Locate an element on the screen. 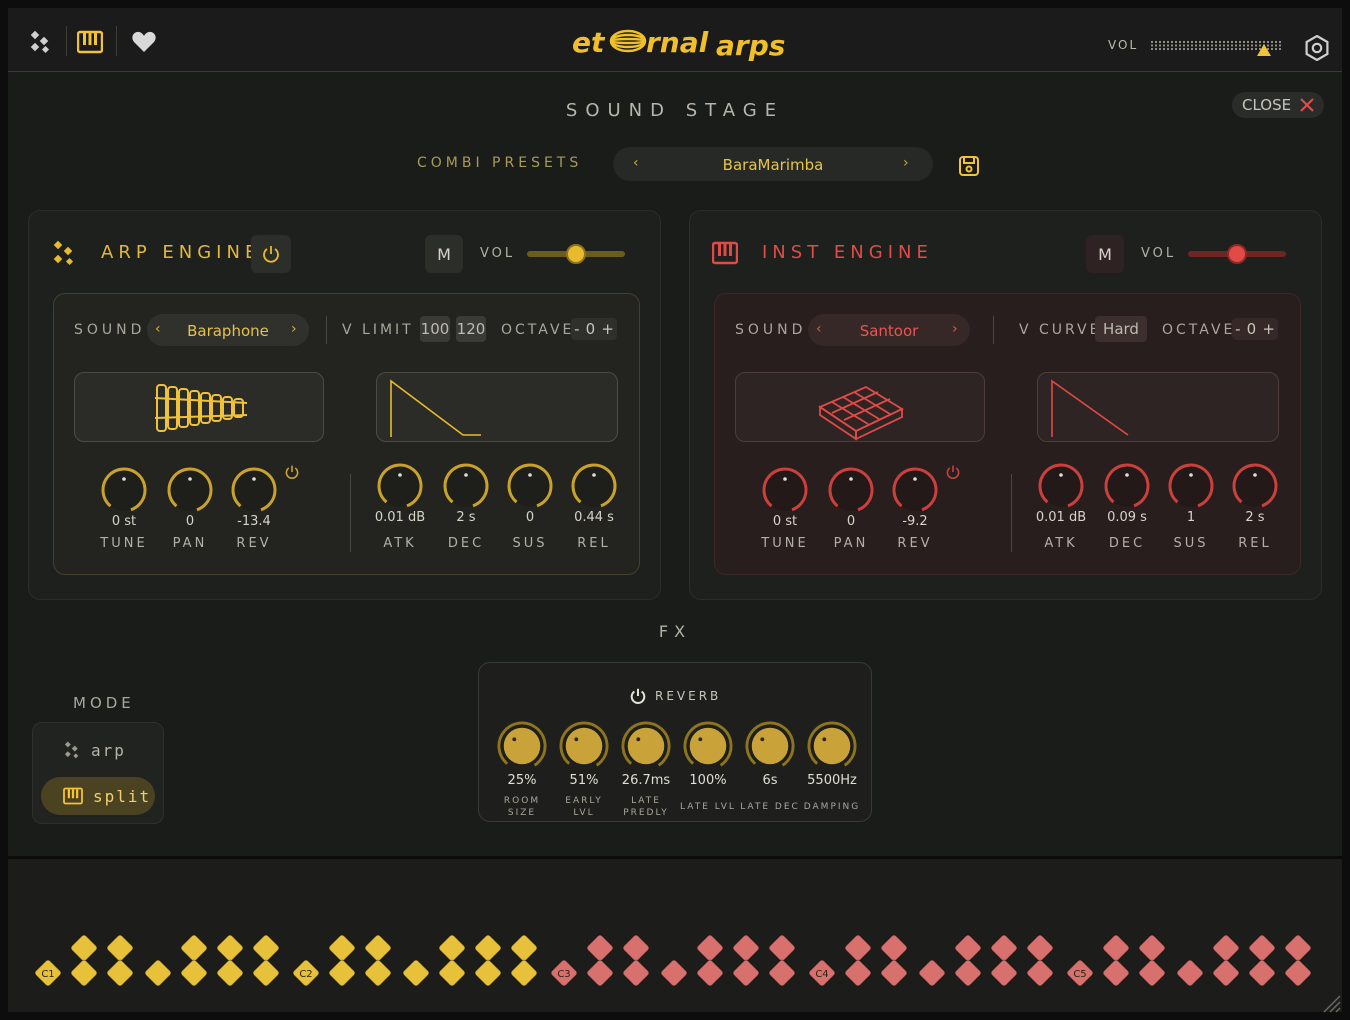  inst-vol-thumb is located at coordinates (1237, 254).